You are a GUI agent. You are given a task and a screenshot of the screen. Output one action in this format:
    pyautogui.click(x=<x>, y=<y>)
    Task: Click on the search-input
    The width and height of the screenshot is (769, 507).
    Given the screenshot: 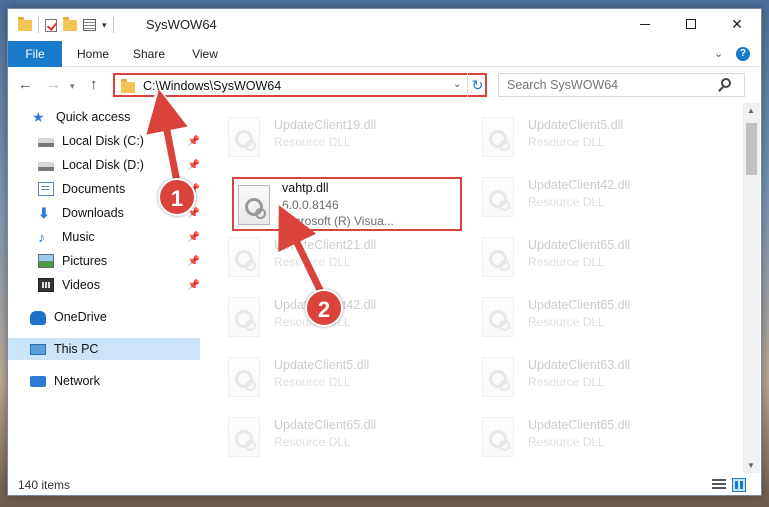 What is the action you would take?
    pyautogui.click(x=609, y=85)
    